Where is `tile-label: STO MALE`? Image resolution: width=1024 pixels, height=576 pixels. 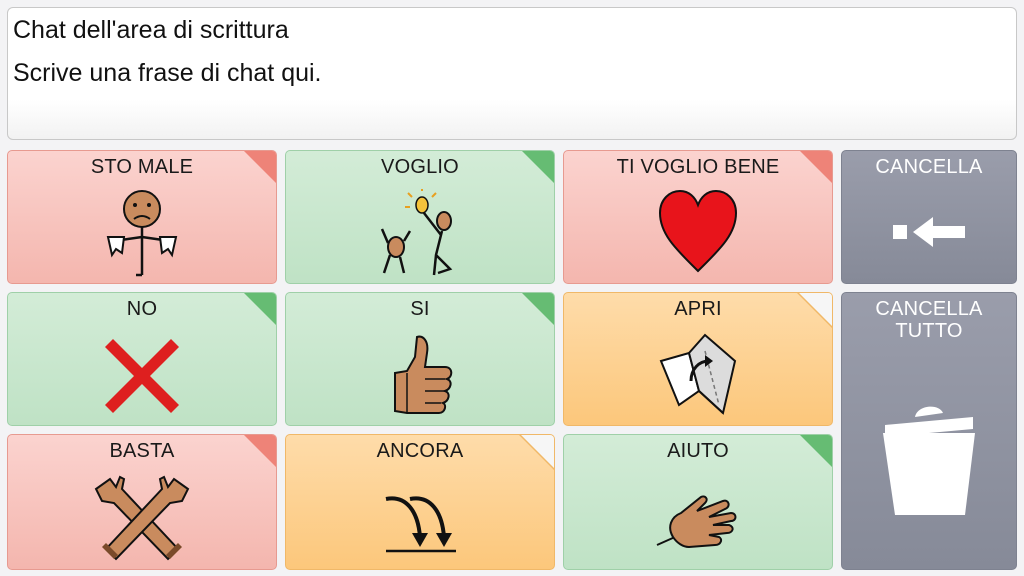
tile-label: STO MALE is located at coordinates (142, 167).